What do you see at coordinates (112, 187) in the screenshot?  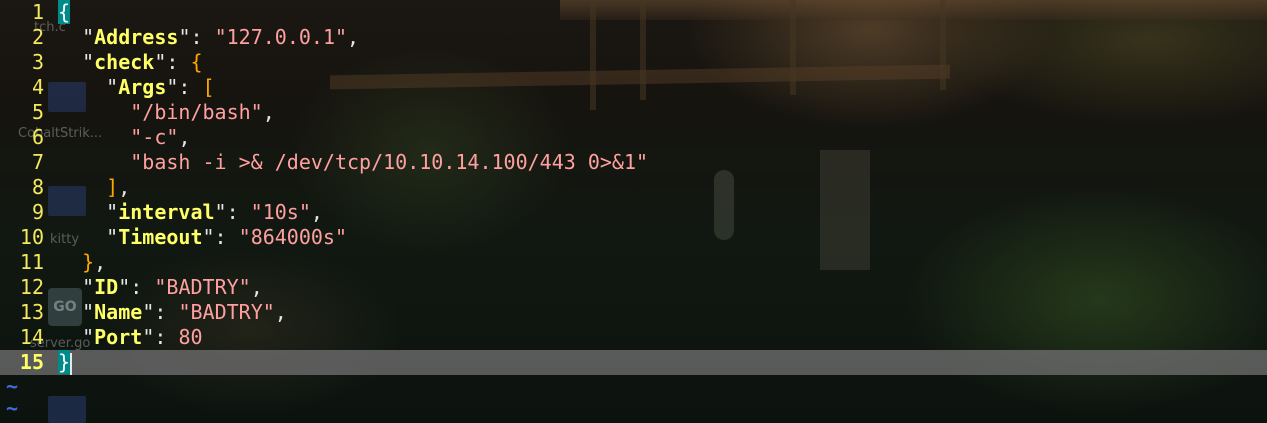 I see `close-bracket: ]` at bounding box center [112, 187].